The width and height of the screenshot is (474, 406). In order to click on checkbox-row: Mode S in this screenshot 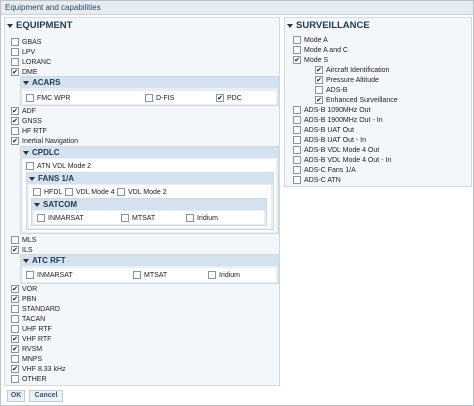, I will do `click(310, 60)`.